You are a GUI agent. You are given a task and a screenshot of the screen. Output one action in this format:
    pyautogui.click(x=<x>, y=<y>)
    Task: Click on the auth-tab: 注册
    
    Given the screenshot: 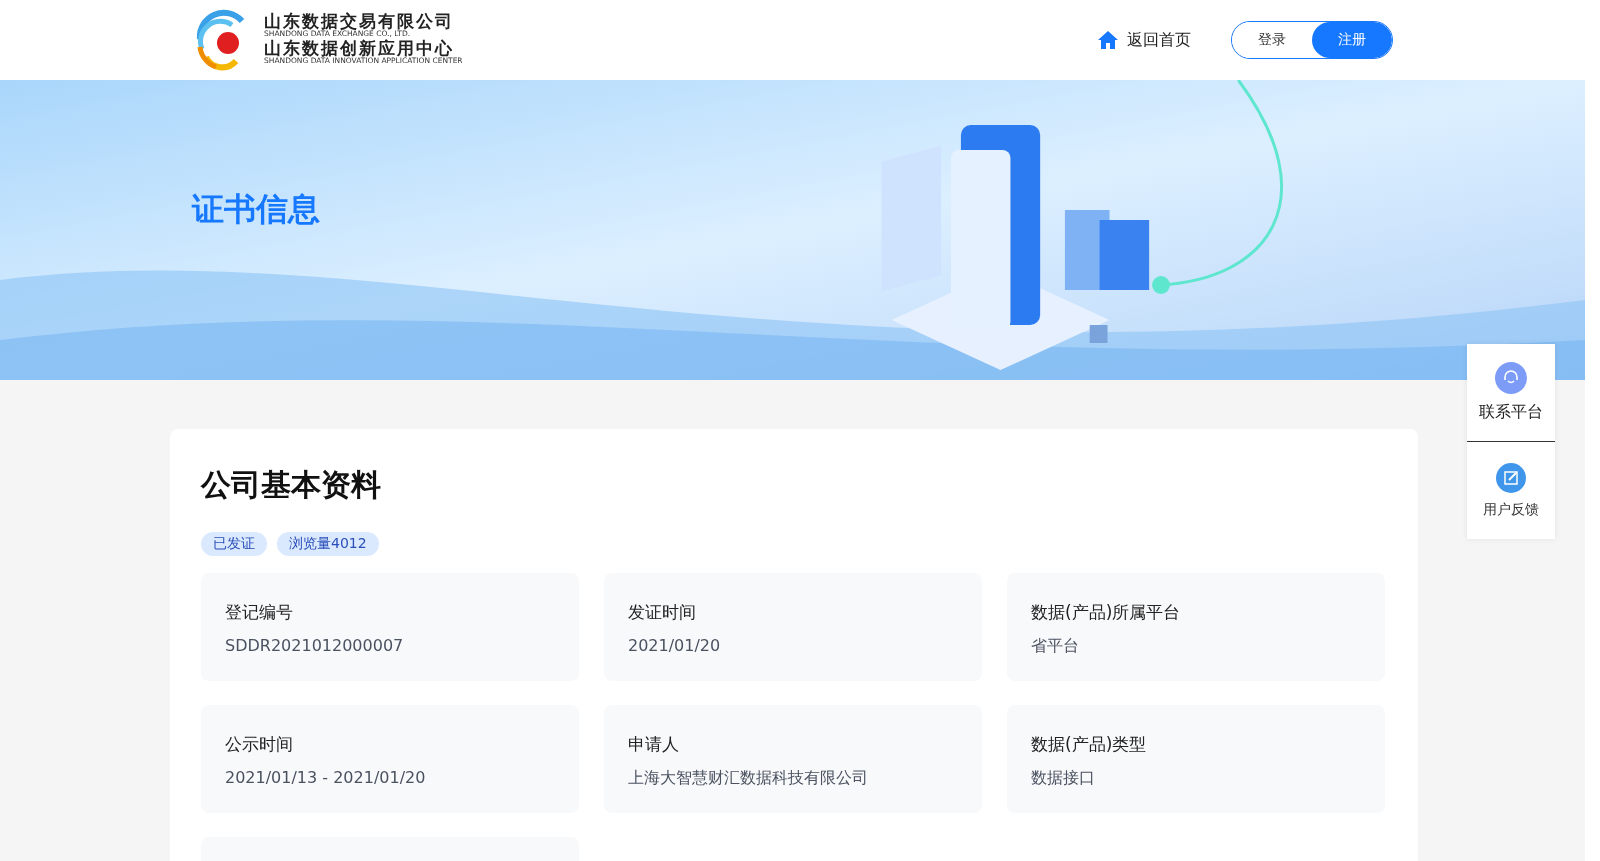 What is the action you would take?
    pyautogui.click(x=1352, y=40)
    